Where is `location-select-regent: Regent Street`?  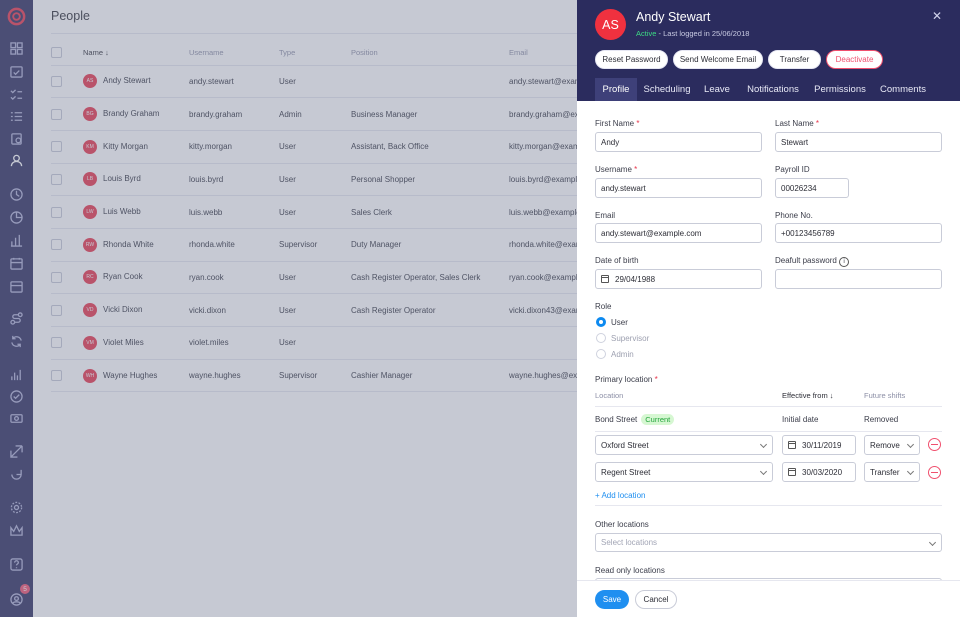
location-select-regent: Regent Street is located at coordinates (684, 472).